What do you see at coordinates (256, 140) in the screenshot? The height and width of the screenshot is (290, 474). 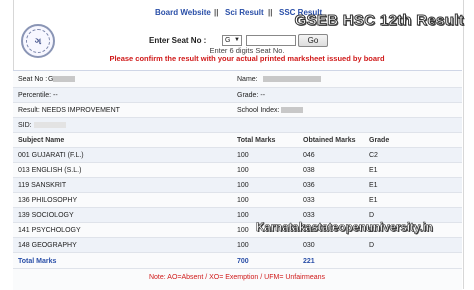 I see `col-total-marks: Total Marks` at bounding box center [256, 140].